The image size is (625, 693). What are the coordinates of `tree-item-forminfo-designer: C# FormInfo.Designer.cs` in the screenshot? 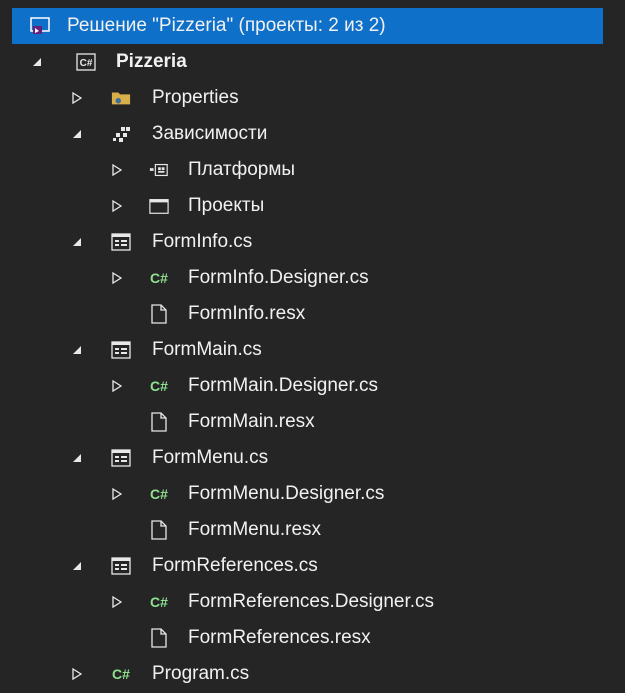 It's located at (312, 278).